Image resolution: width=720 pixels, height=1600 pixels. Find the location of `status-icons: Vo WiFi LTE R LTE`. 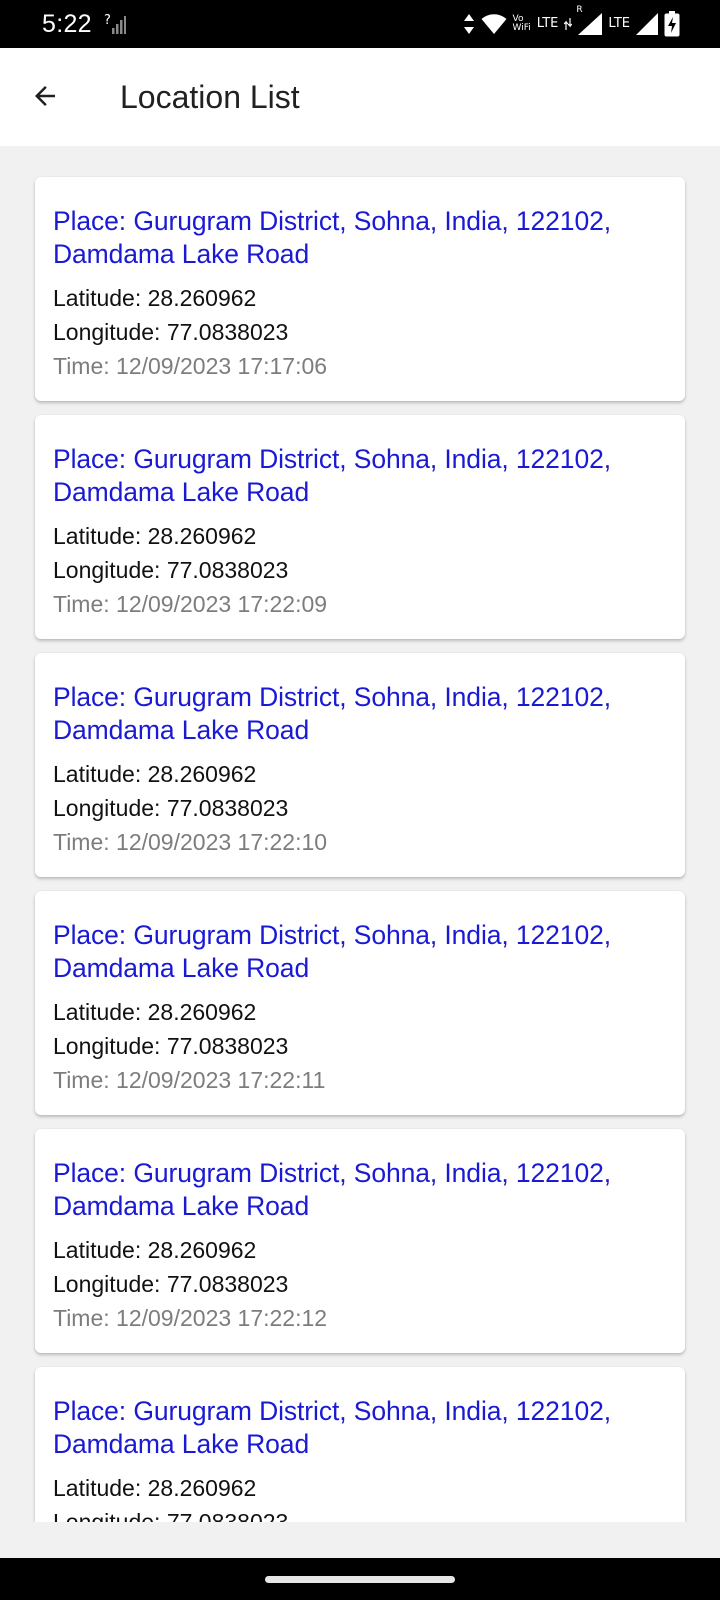

status-icons: Vo WiFi LTE R LTE is located at coordinates (571, 22).